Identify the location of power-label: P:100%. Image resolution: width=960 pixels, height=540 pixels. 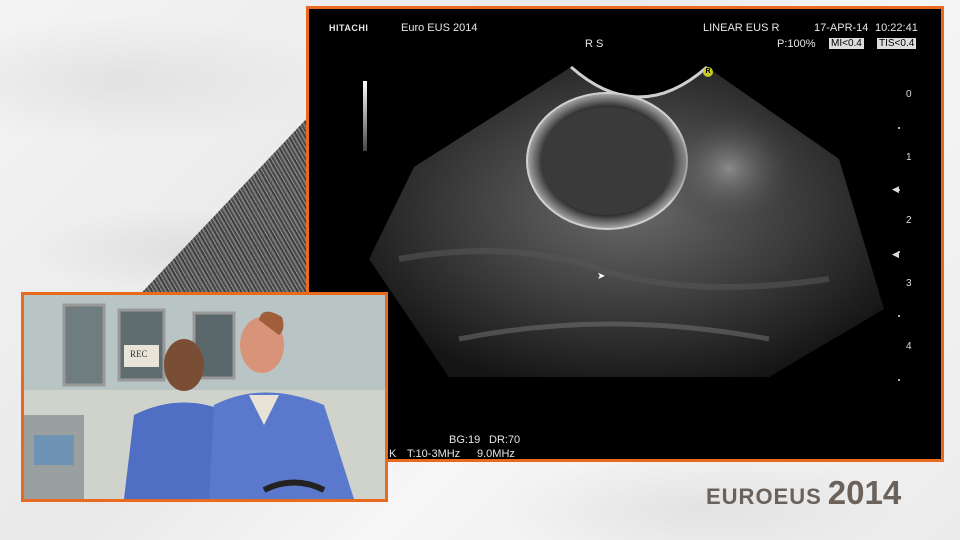
(796, 44).